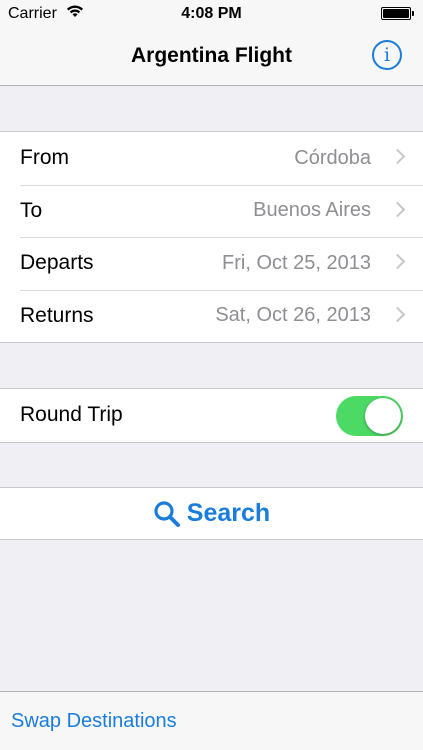 Image resolution: width=423 pixels, height=750 pixels. I want to click on departs-row: Departs Fri, Oct 25, 2013, so click(211, 263).